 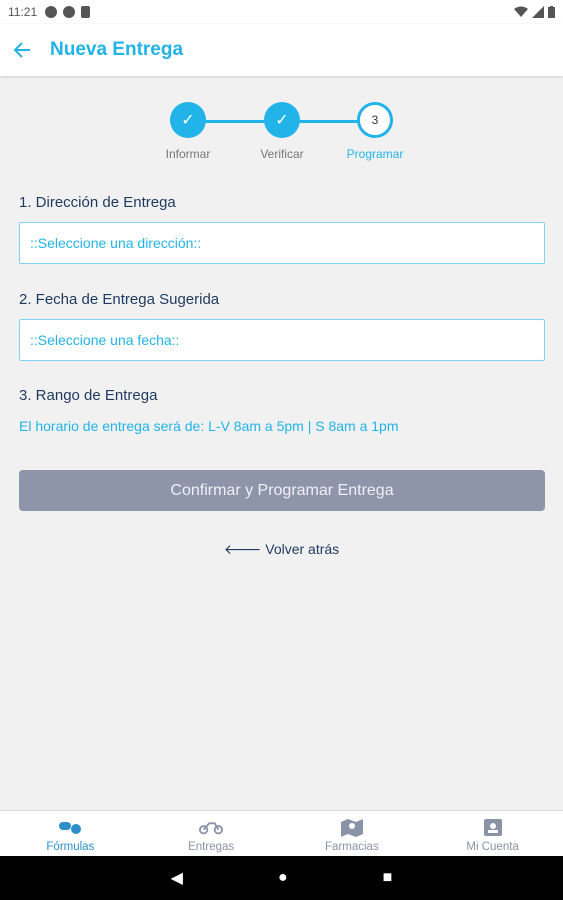 What do you see at coordinates (492, 847) in the screenshot?
I see `nav-label-mi-cuenta: Mi Cuenta` at bounding box center [492, 847].